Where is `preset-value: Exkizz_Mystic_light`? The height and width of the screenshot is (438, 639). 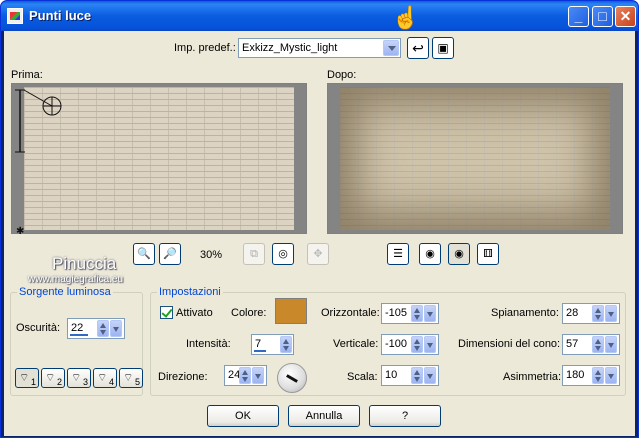
preset-value: Exkizz_Mystic_light is located at coordinates (290, 48).